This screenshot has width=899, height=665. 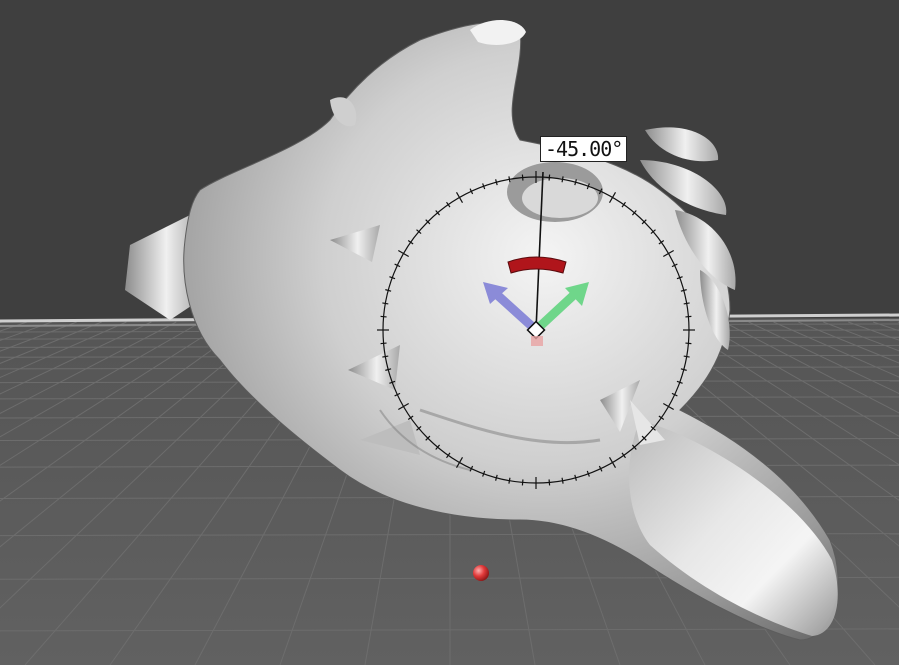 I want to click on angle-readout: -45.00°, so click(x=584, y=149).